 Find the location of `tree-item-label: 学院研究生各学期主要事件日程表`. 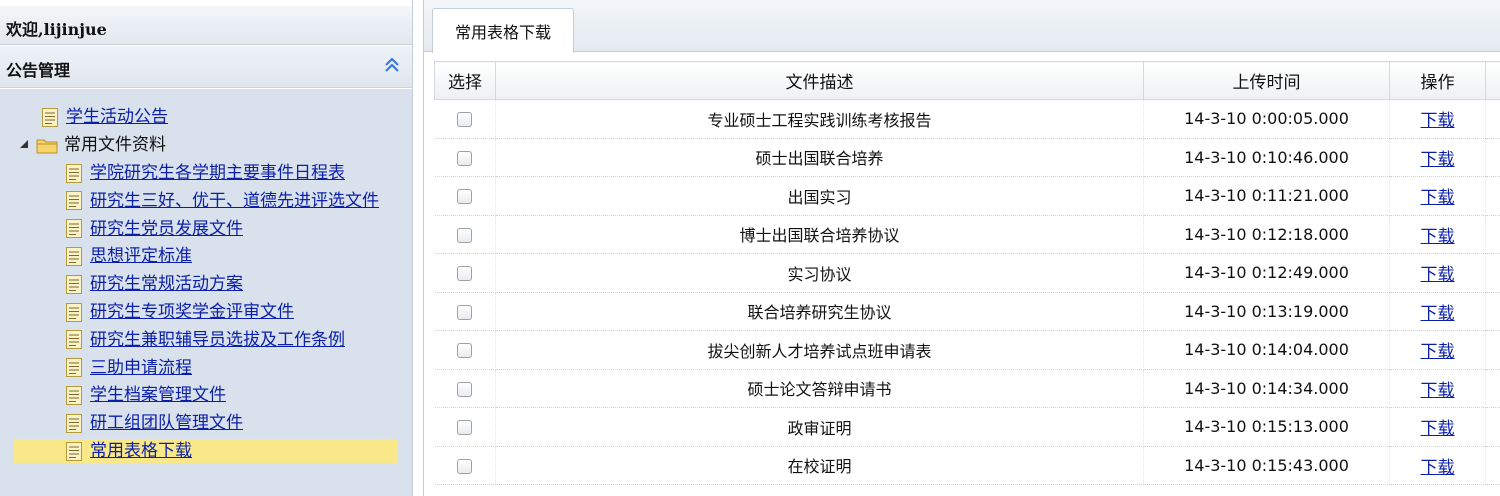

tree-item-label: 学院研究生各学期主要事件日程表 is located at coordinates (217, 173).